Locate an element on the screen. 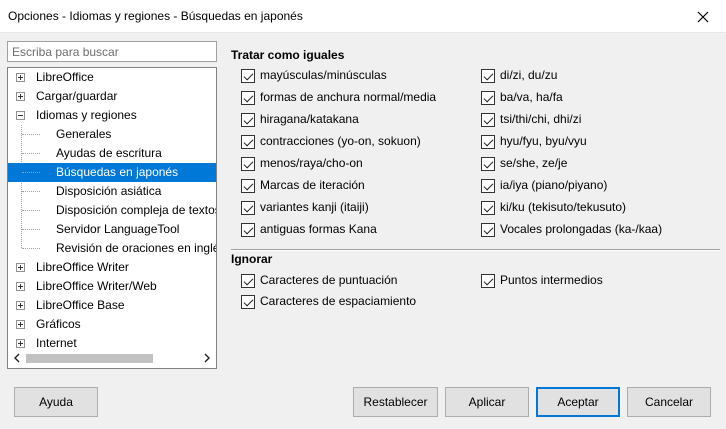  scrollbar-thumb is located at coordinates (89, 358).